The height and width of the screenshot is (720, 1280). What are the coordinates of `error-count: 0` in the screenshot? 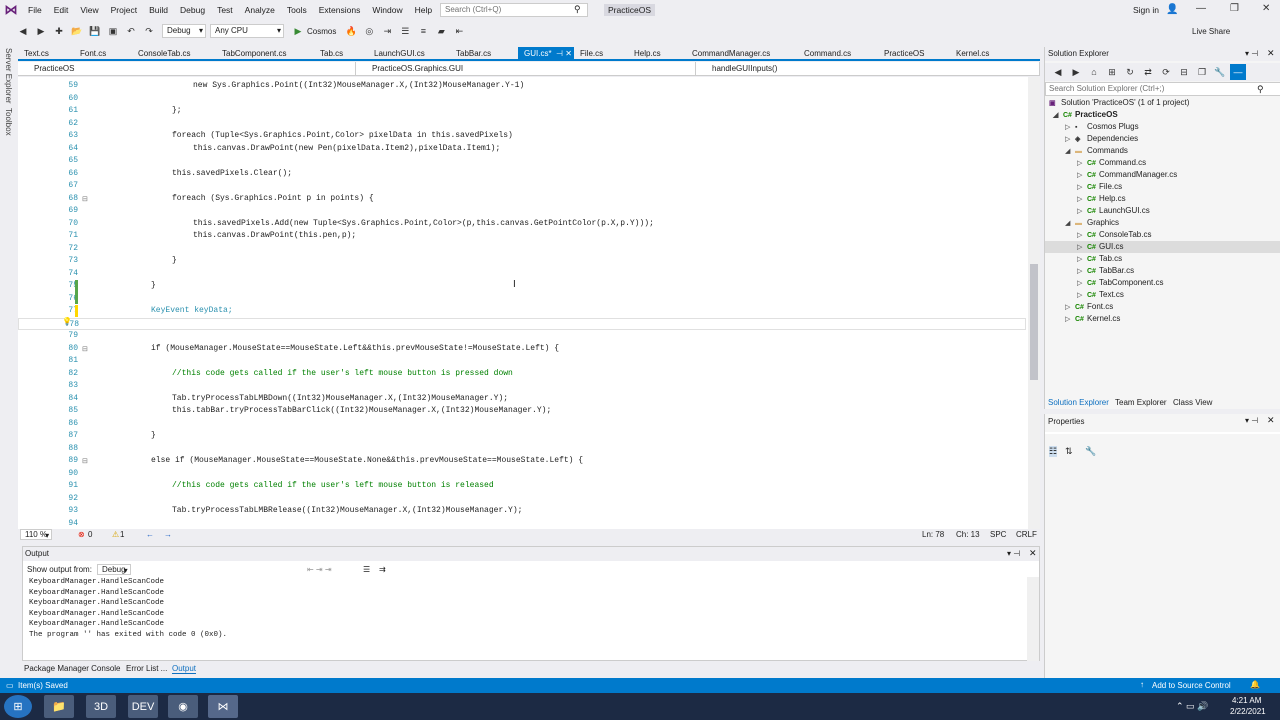 It's located at (90, 534).